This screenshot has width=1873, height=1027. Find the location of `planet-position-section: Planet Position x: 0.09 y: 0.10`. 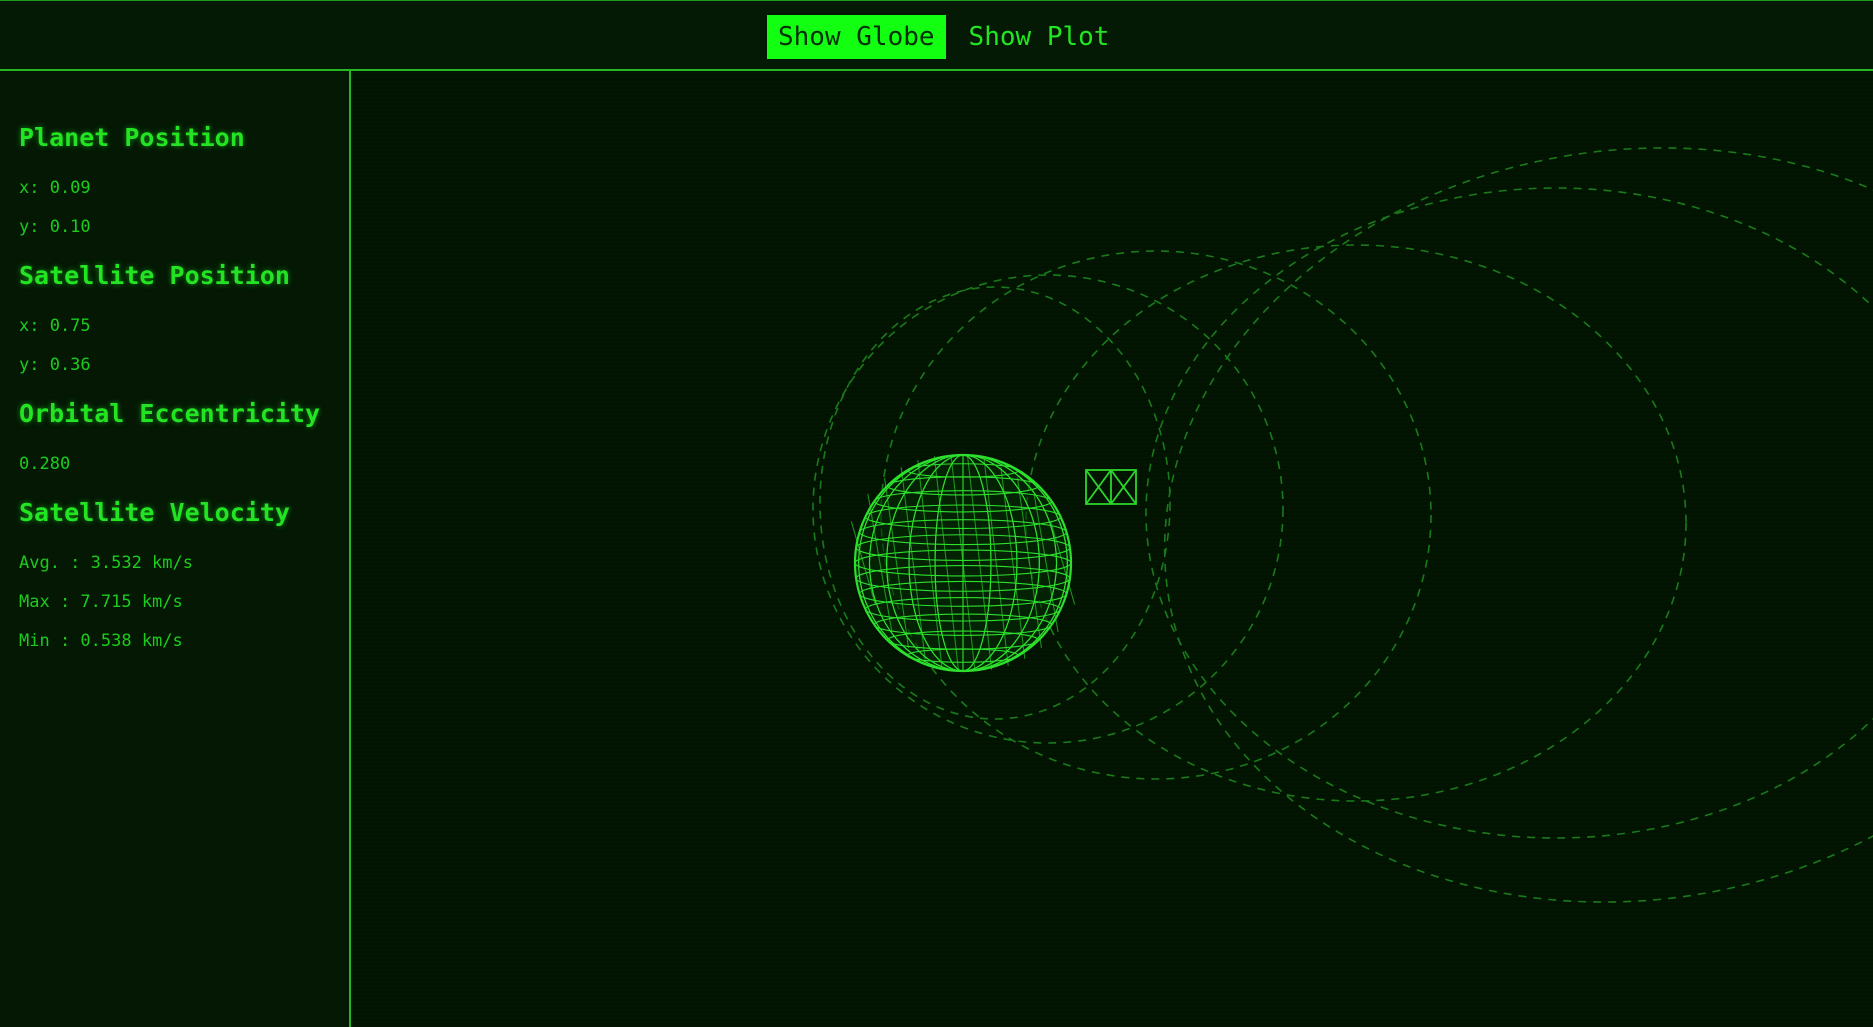

planet-position-section: Planet Position x: 0.09 y: 0.10 is located at coordinates (184, 180).